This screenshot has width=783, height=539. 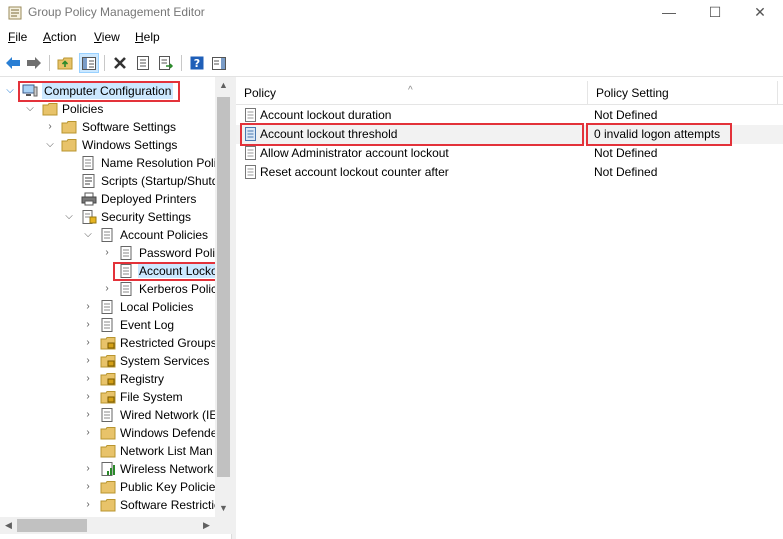 I want to click on tree-item-public-key-policies: › Public Key Policie, so click(x=107, y=487).